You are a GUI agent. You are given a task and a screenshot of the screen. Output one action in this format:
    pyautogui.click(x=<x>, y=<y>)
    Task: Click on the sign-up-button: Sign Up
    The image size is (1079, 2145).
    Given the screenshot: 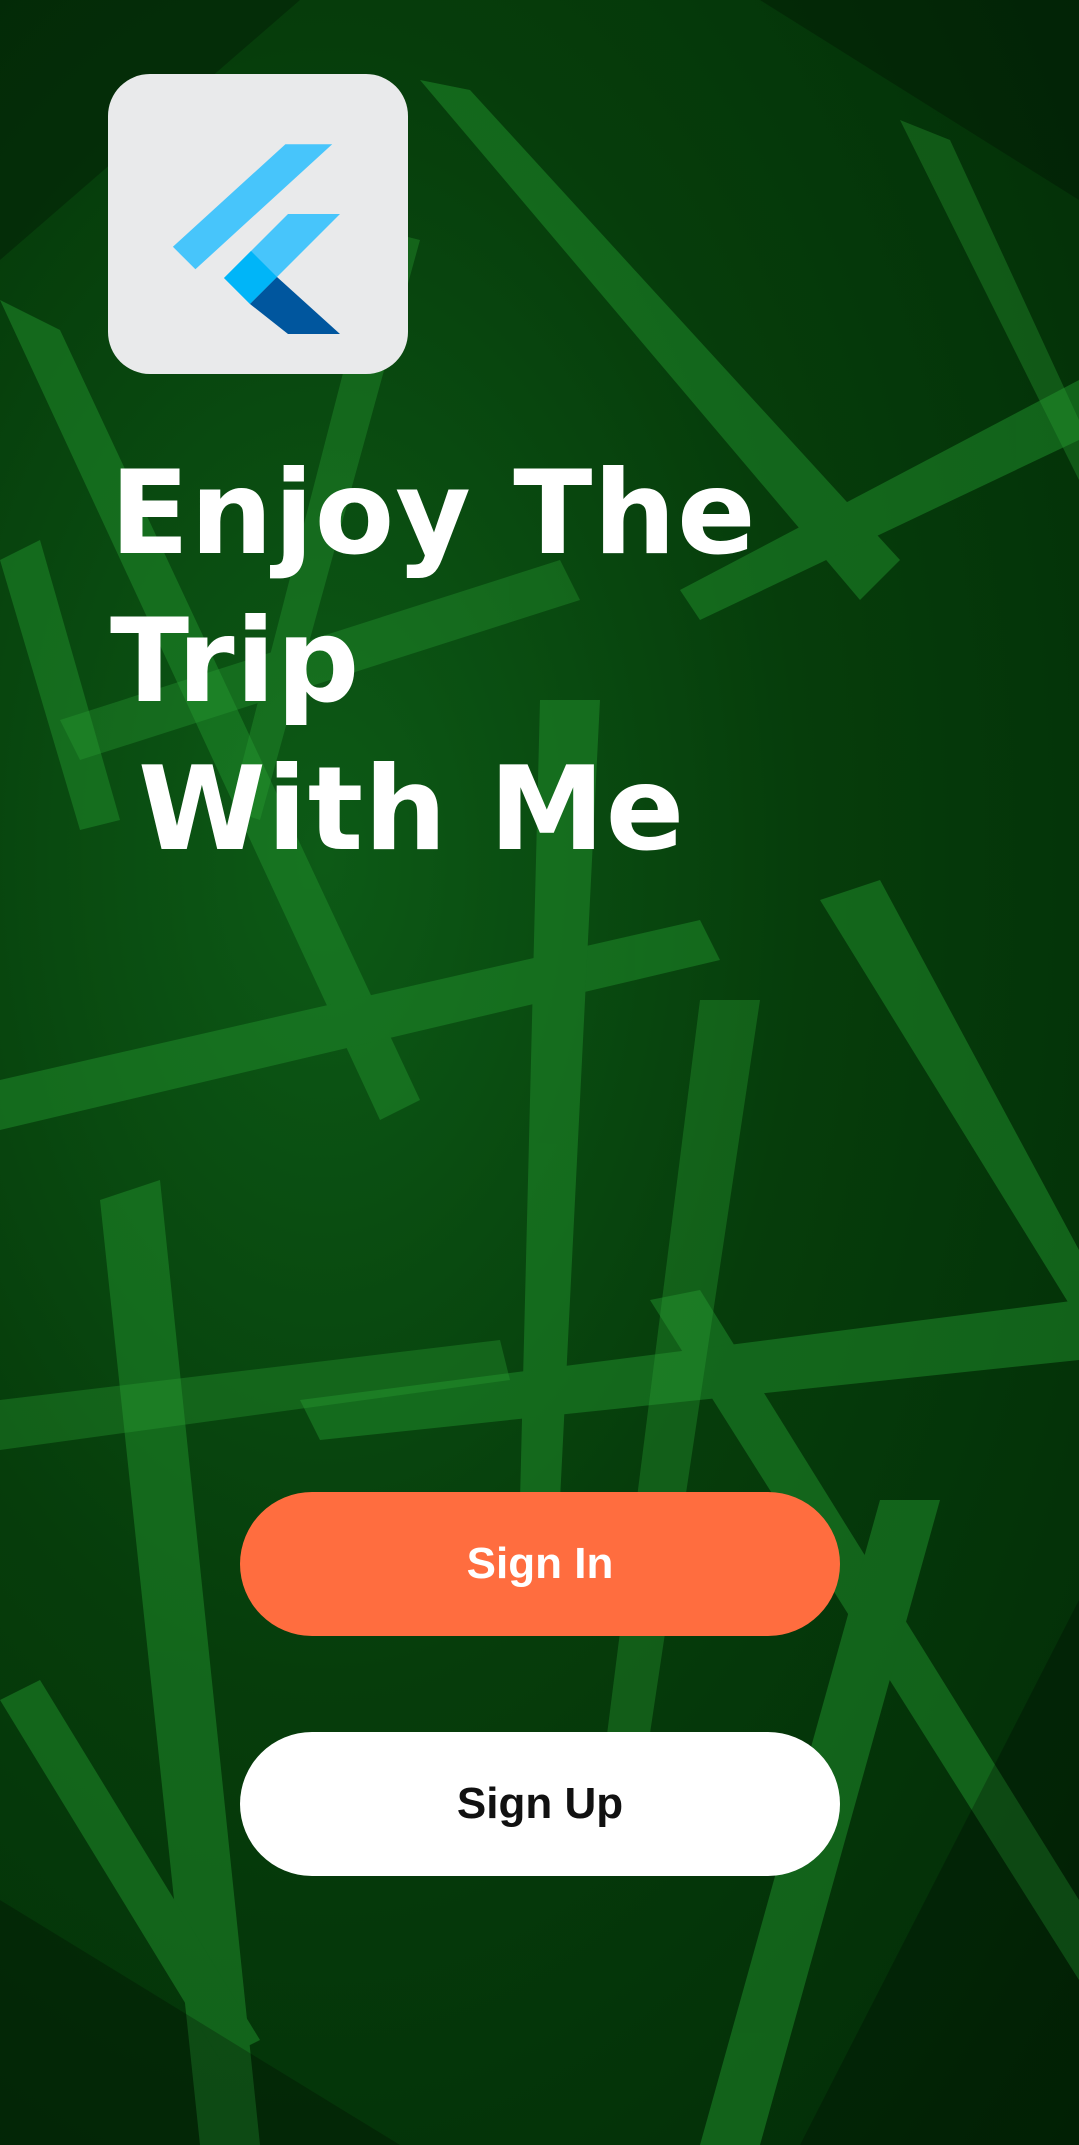 What is the action you would take?
    pyautogui.click(x=540, y=1804)
    